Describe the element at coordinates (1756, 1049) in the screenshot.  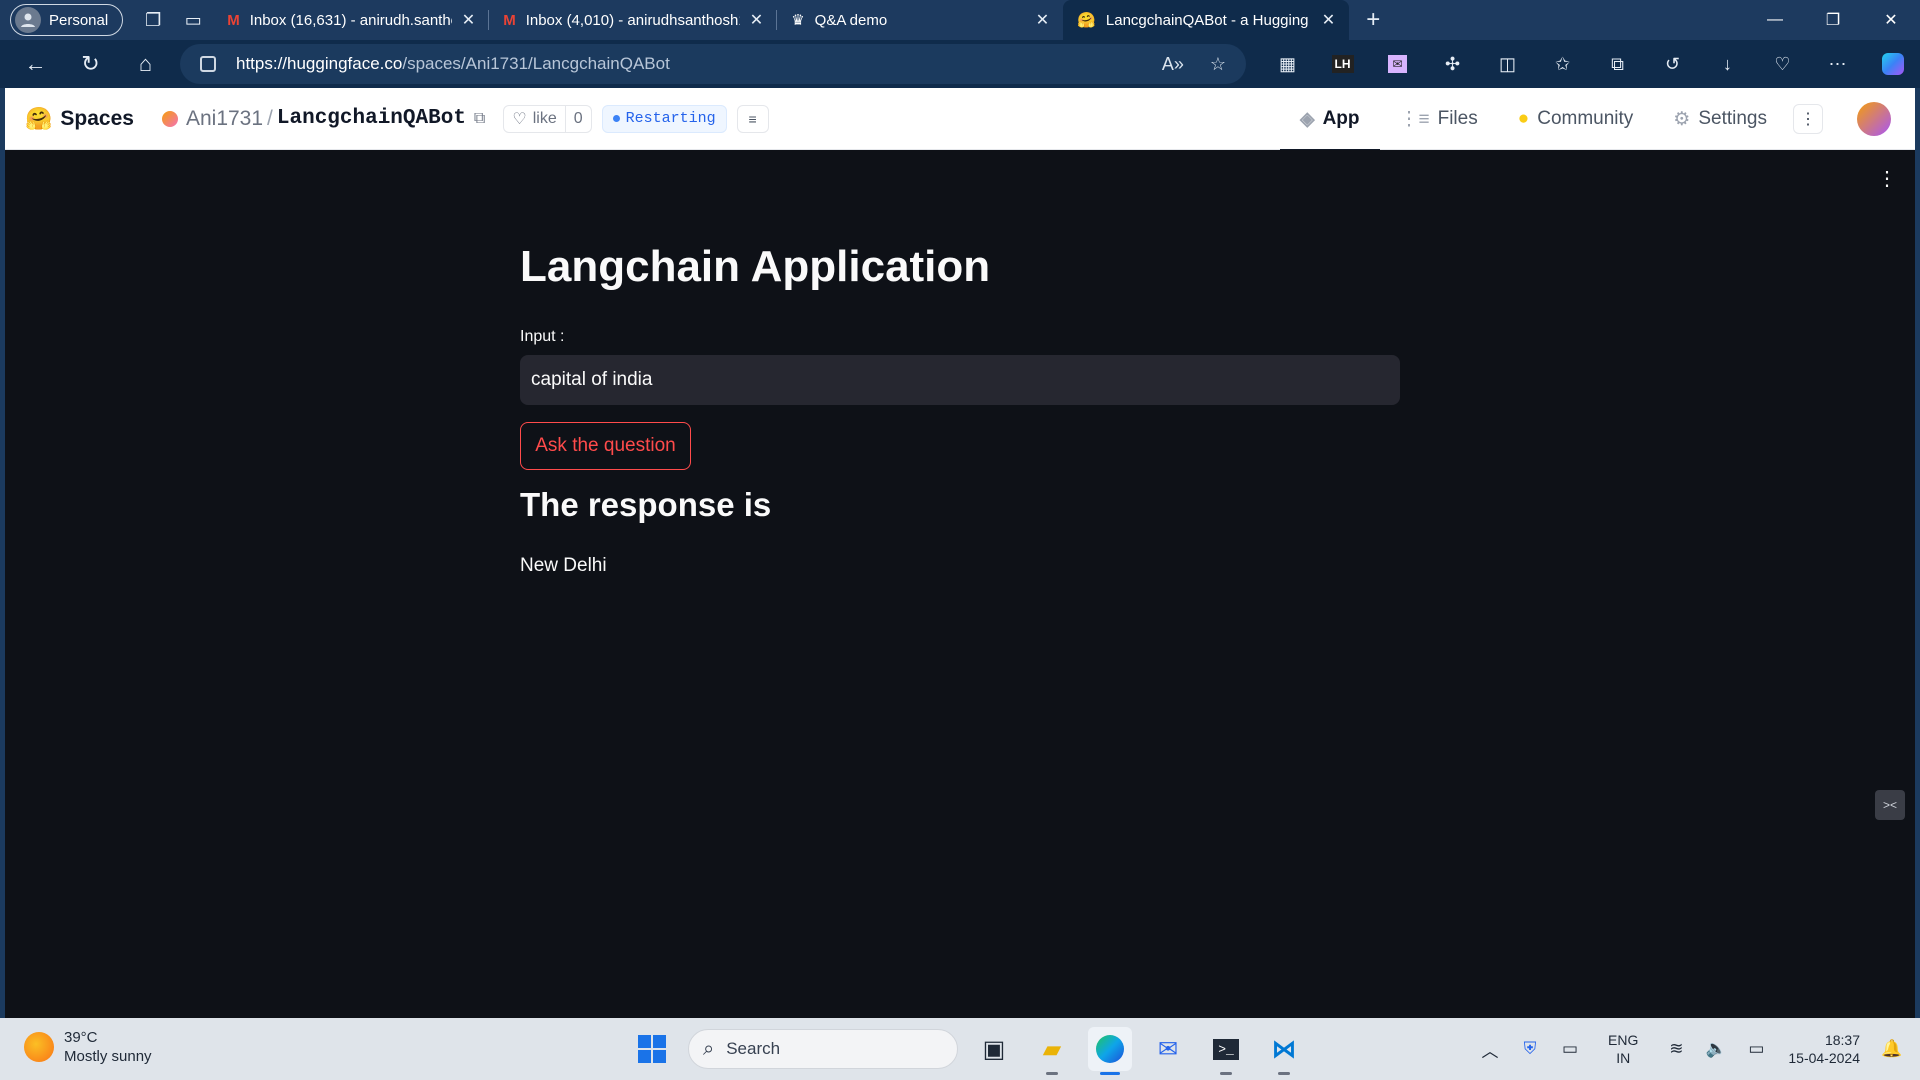
I see `battery-icon: ▭` at that location.